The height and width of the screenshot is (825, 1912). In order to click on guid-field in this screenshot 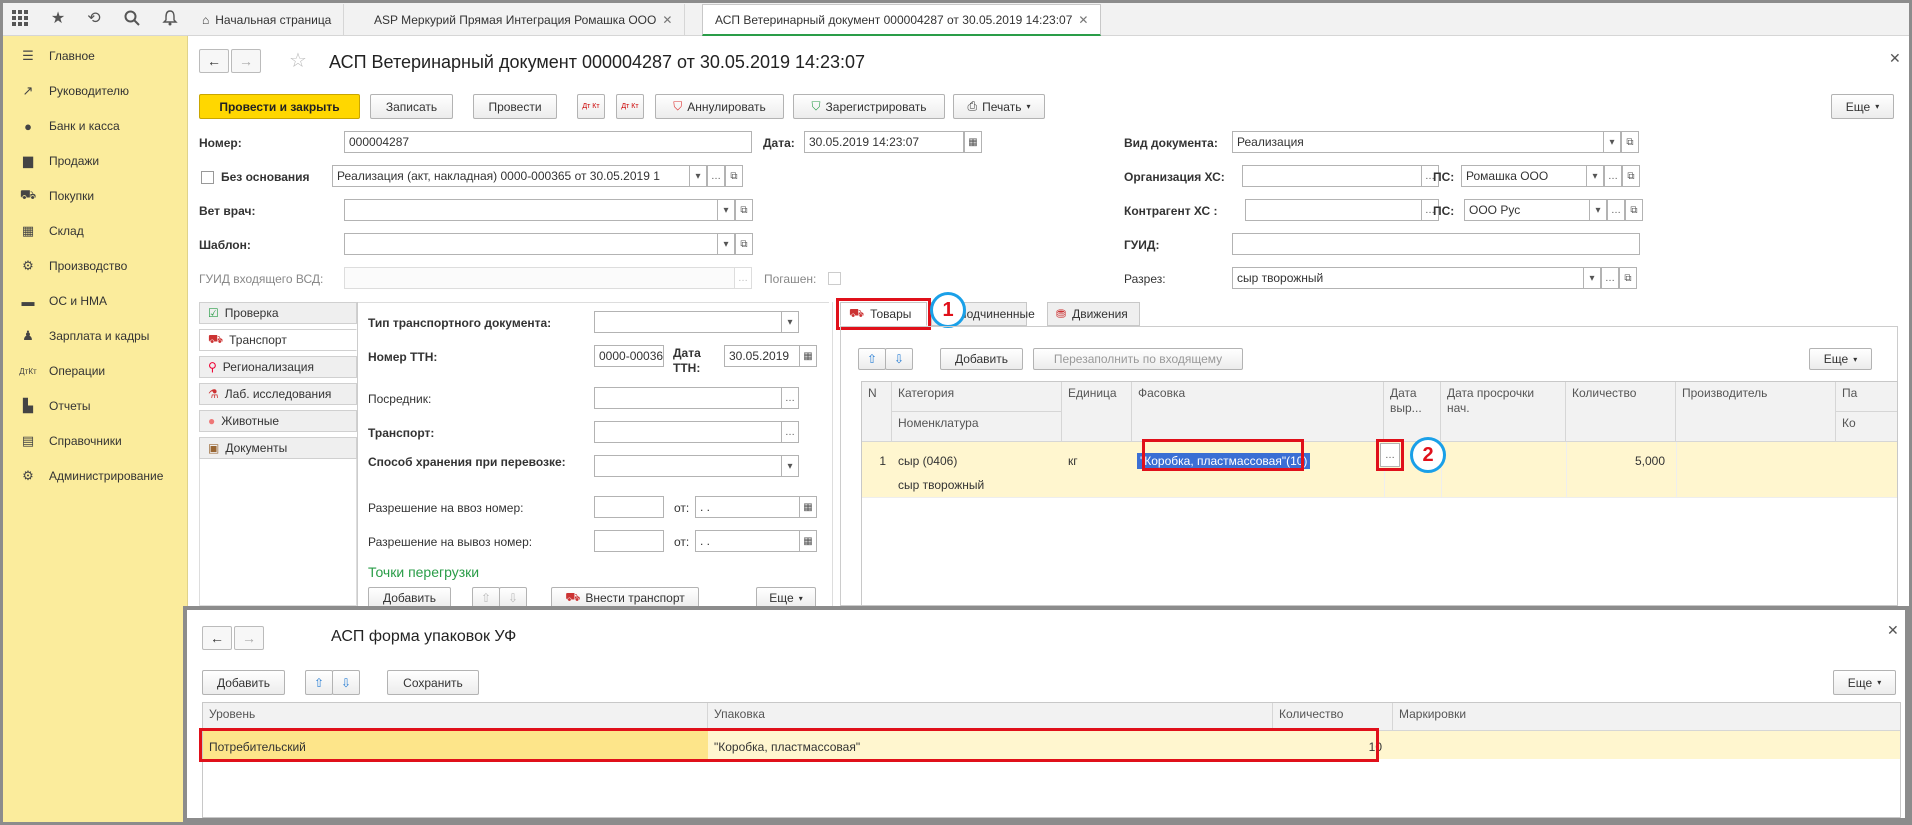, I will do `click(1436, 244)`.